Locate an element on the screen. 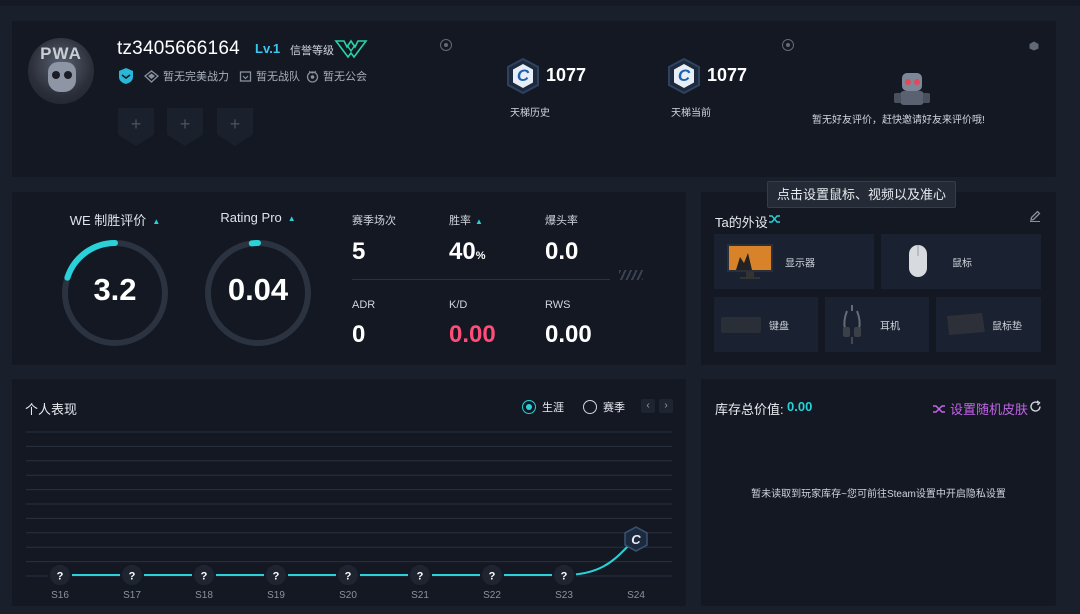  gear-mouse-label: 鼠标 is located at coordinates (962, 263).